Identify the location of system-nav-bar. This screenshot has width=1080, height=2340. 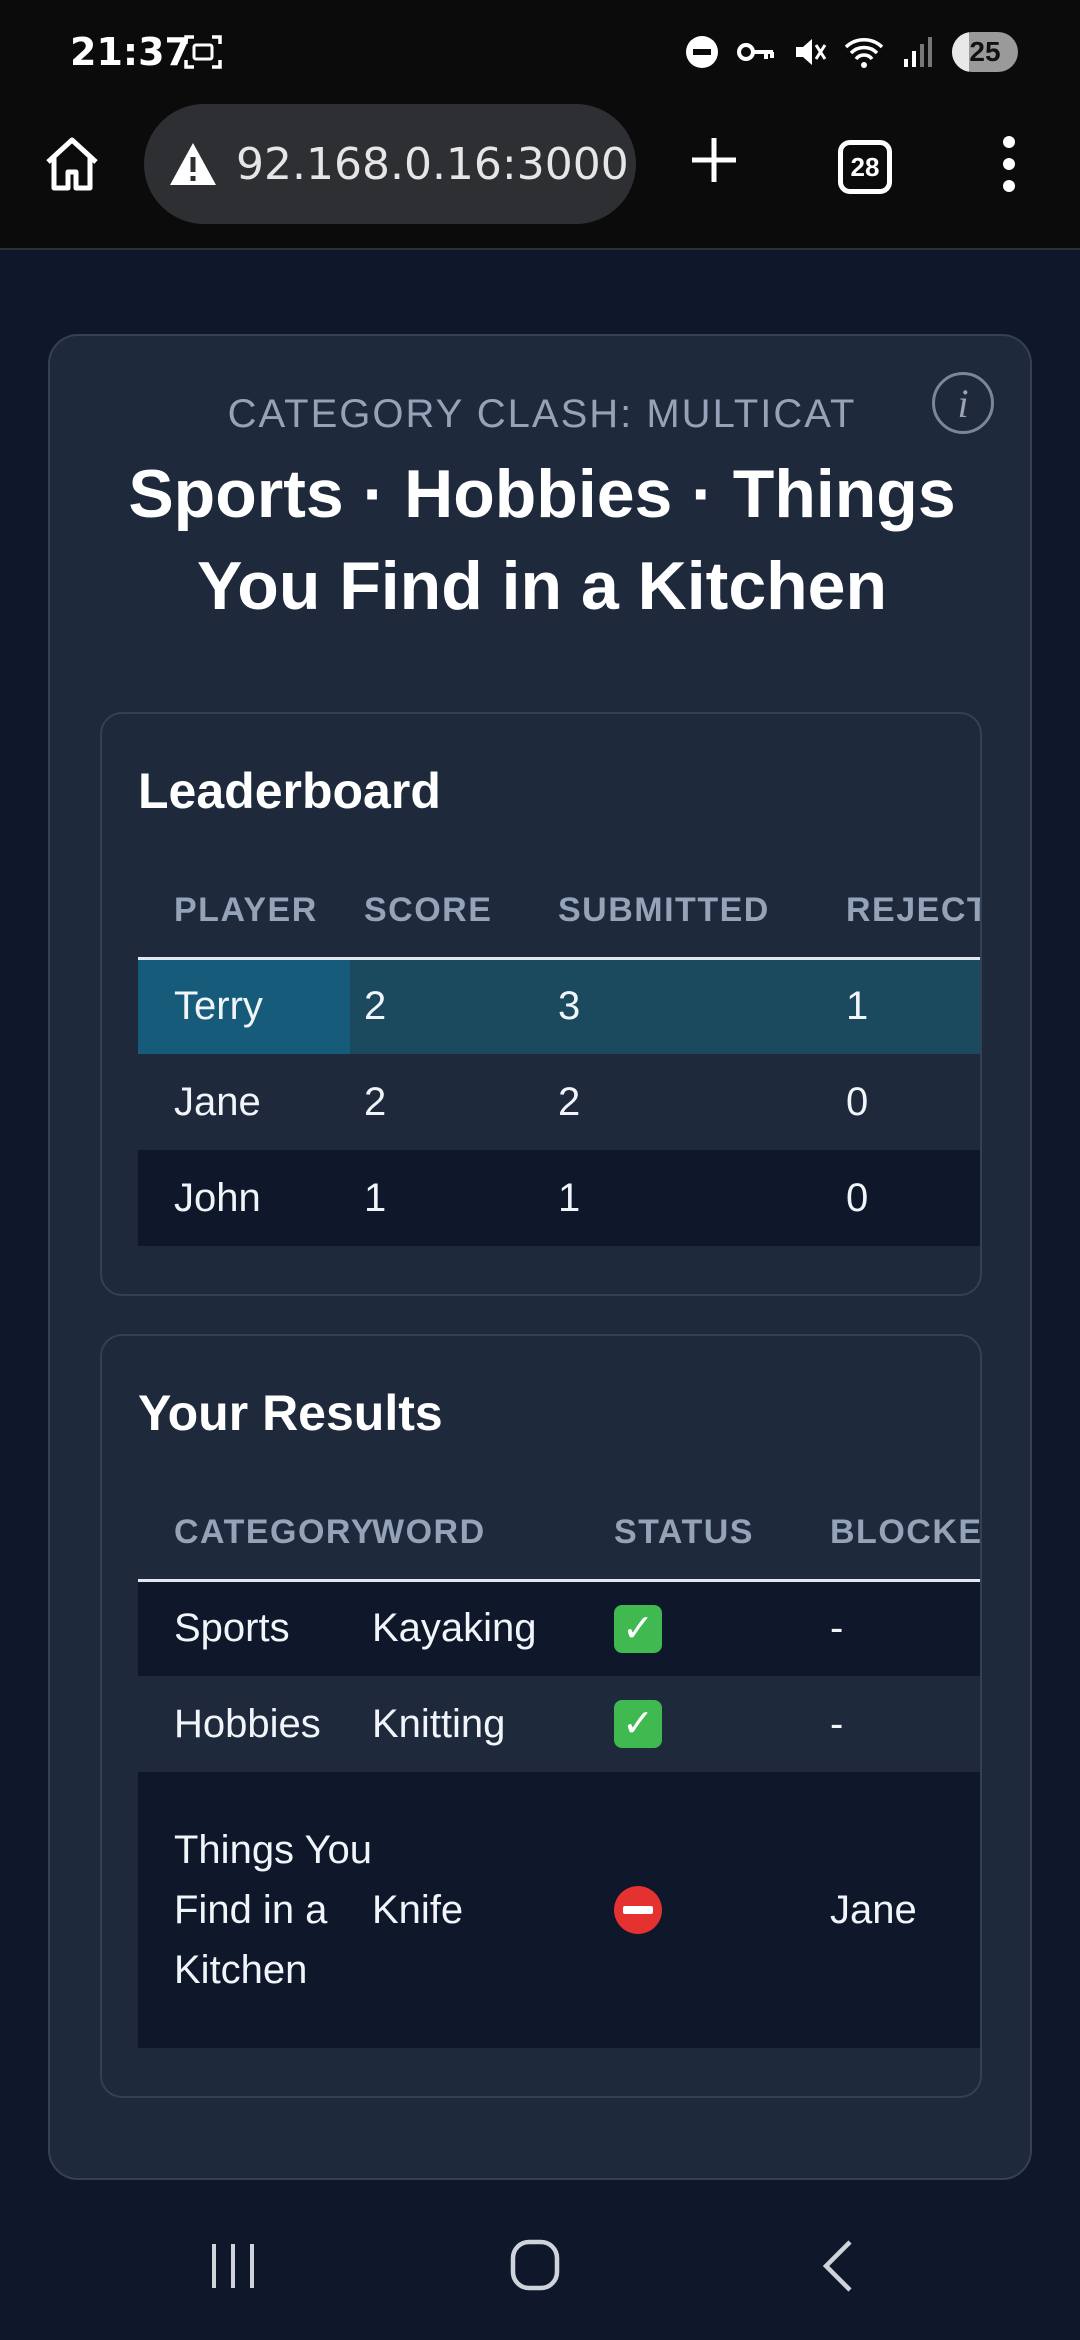
(540, 2266).